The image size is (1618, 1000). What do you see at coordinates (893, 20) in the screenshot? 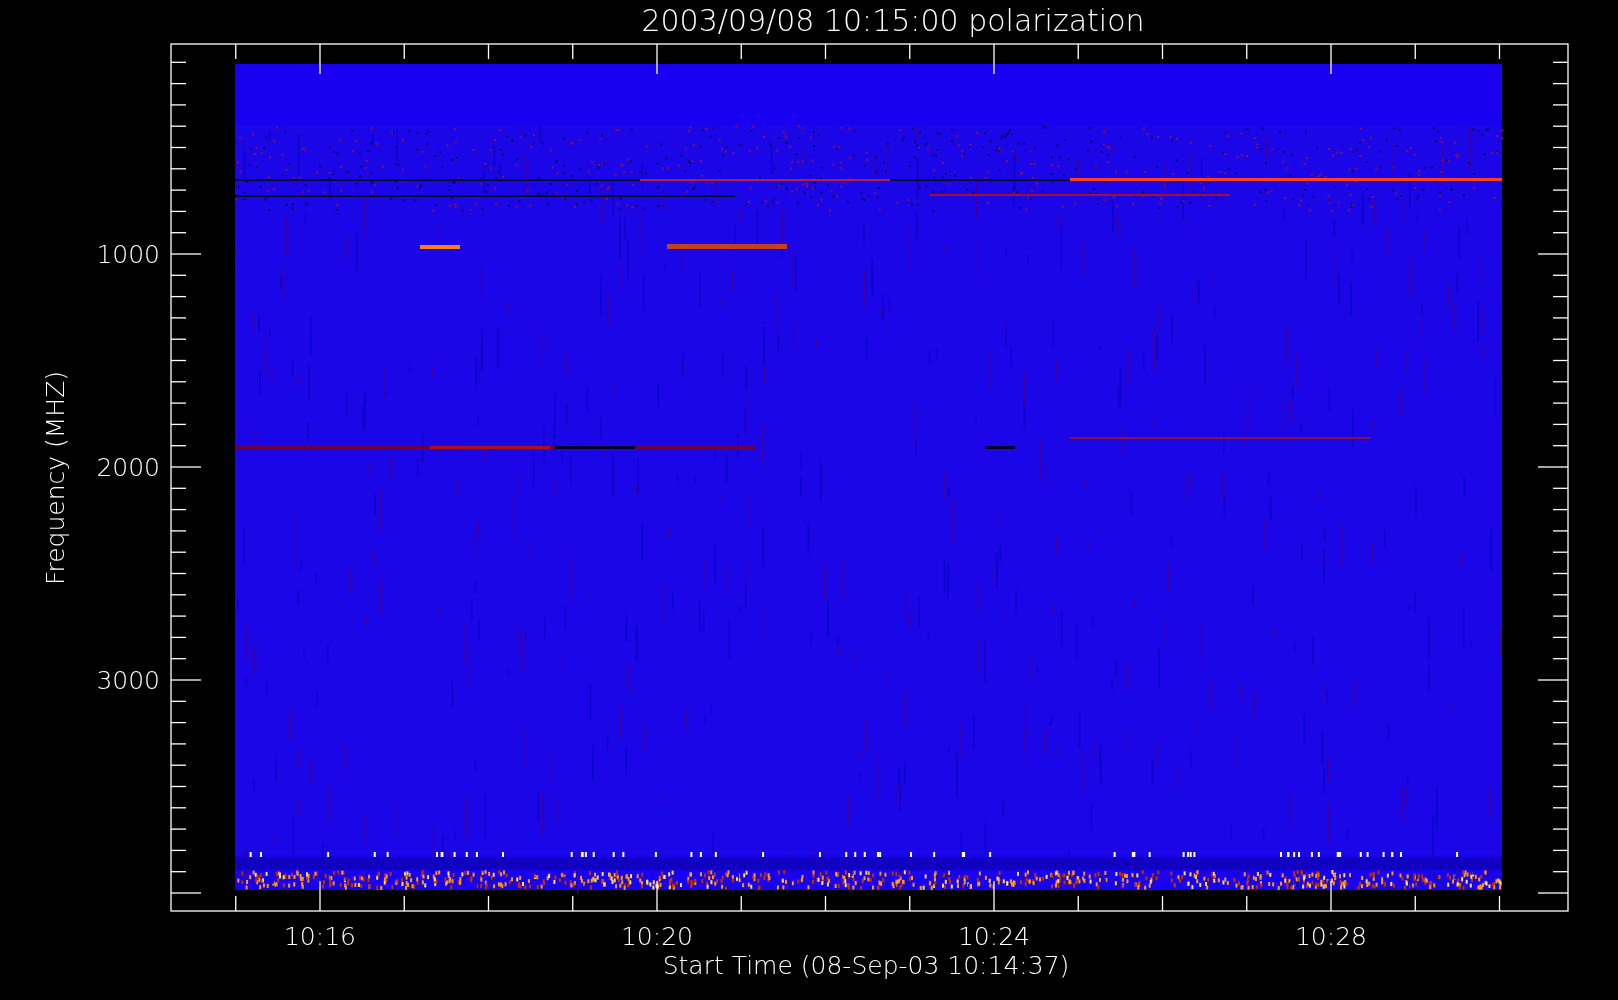
I see `plot-title: 2003/09/08 10:15:00 polarization` at bounding box center [893, 20].